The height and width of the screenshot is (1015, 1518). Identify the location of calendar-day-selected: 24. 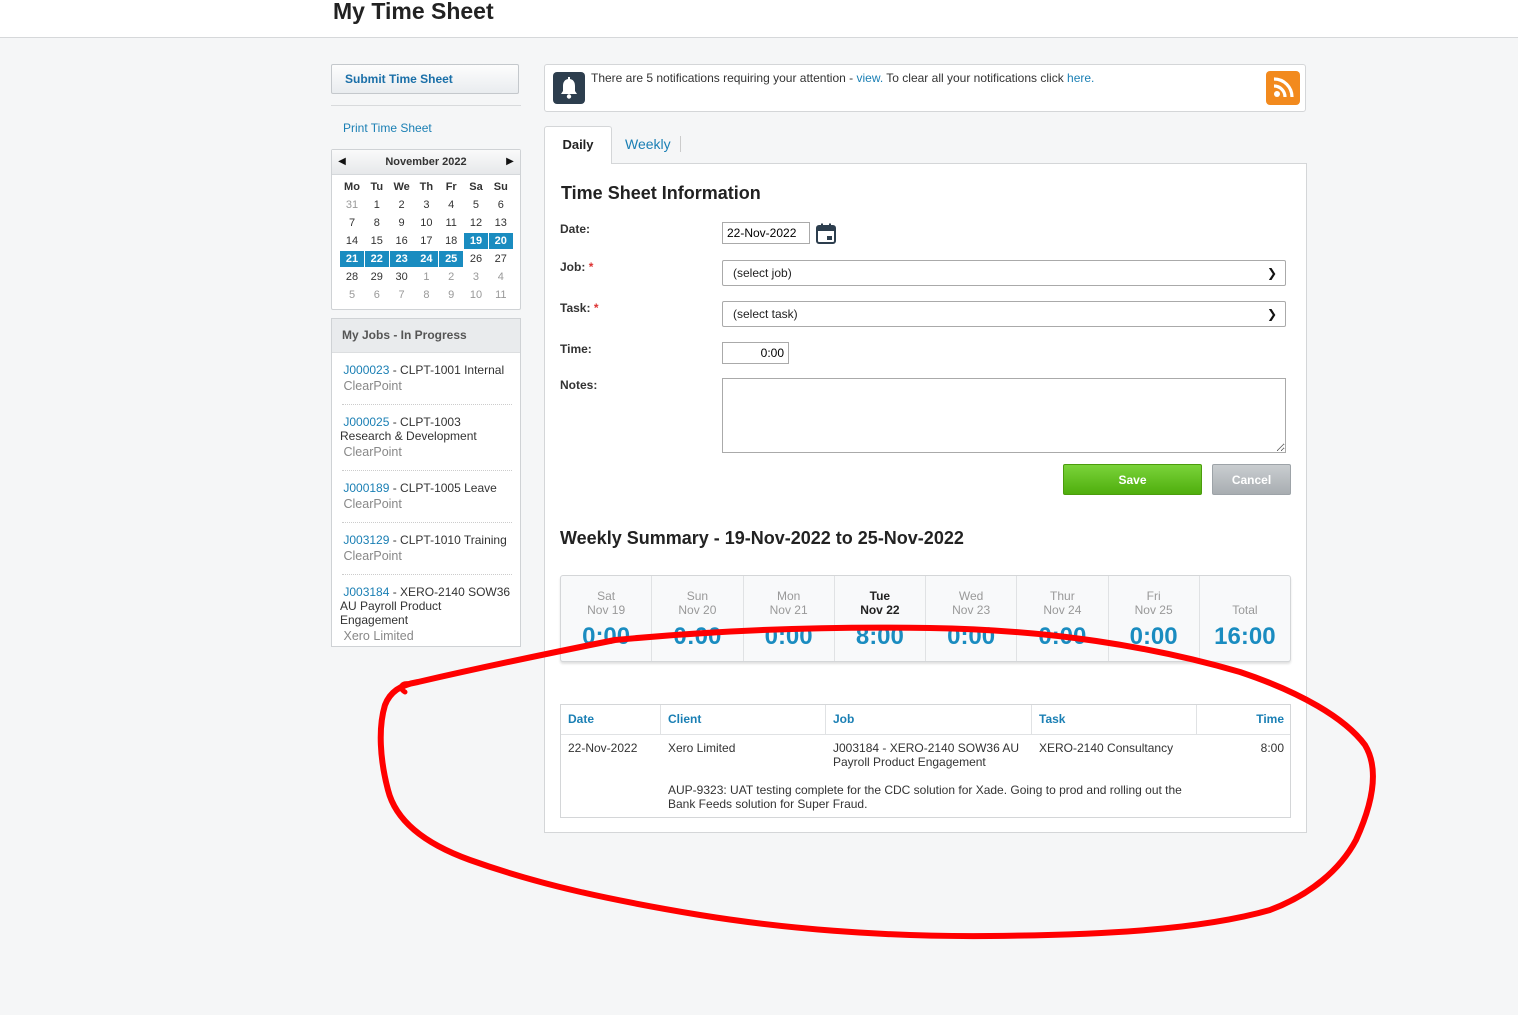
(426, 259).